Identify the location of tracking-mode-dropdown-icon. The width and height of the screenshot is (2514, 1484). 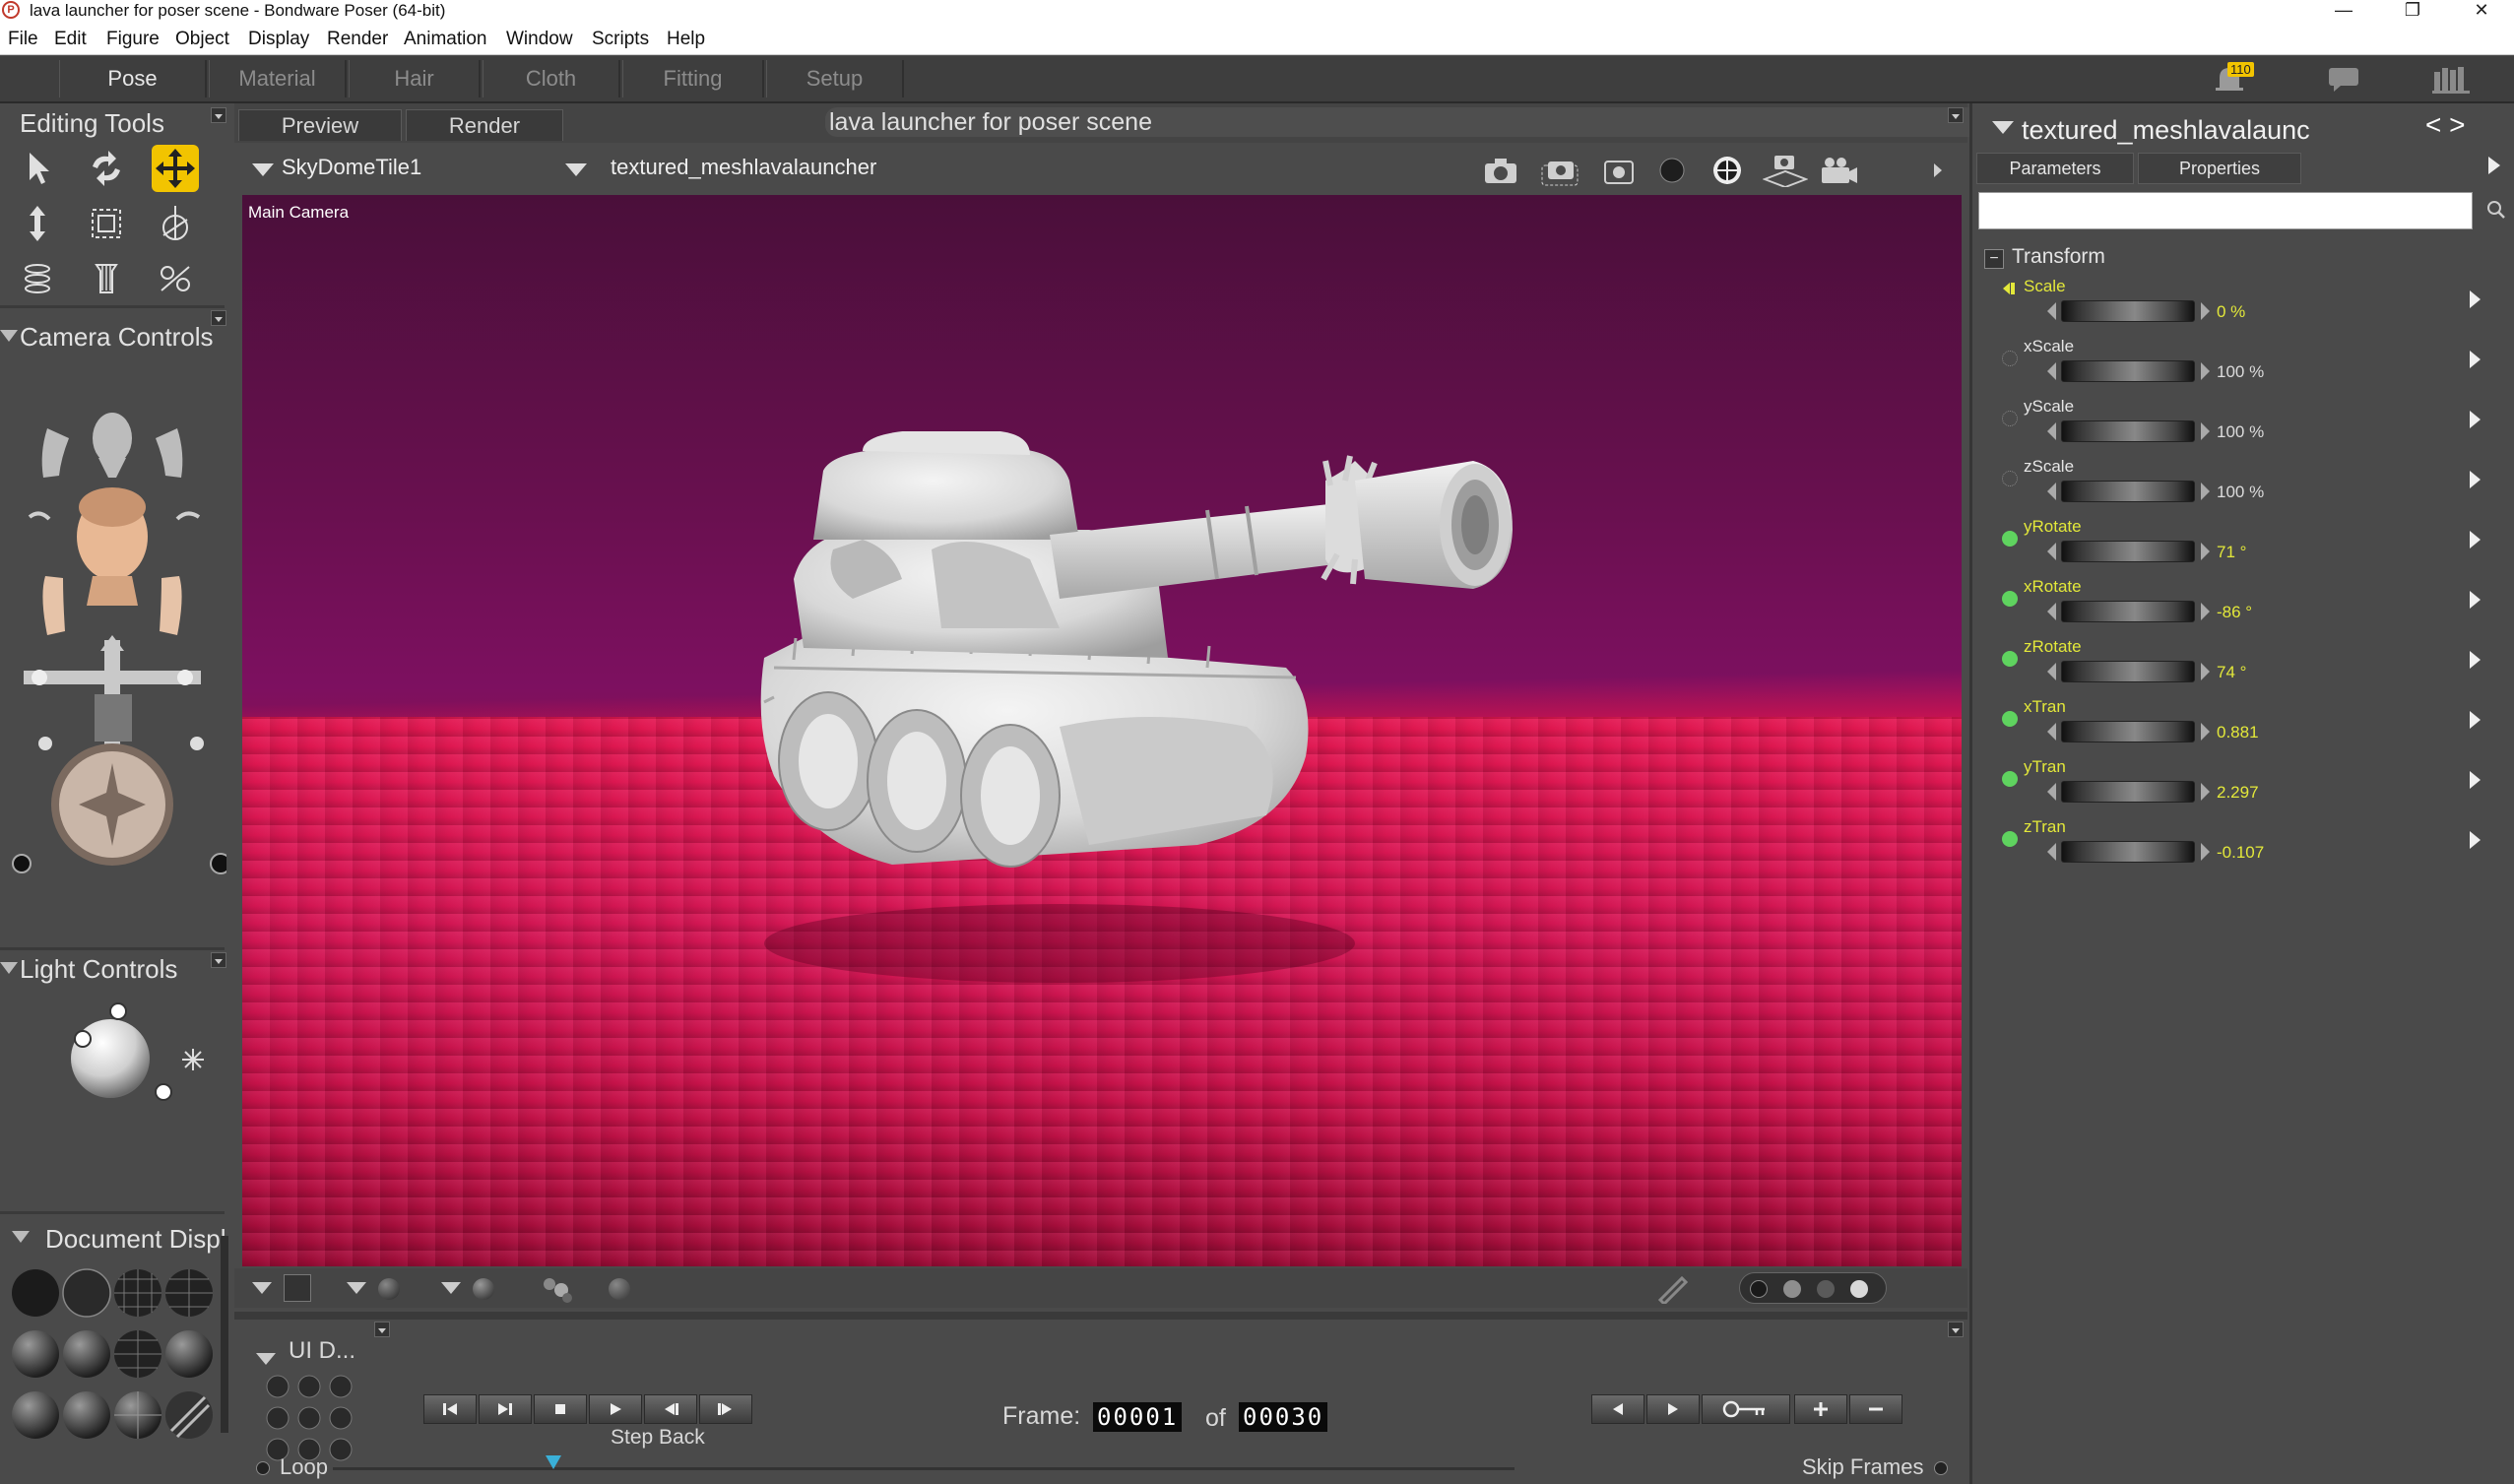
(451, 1288).